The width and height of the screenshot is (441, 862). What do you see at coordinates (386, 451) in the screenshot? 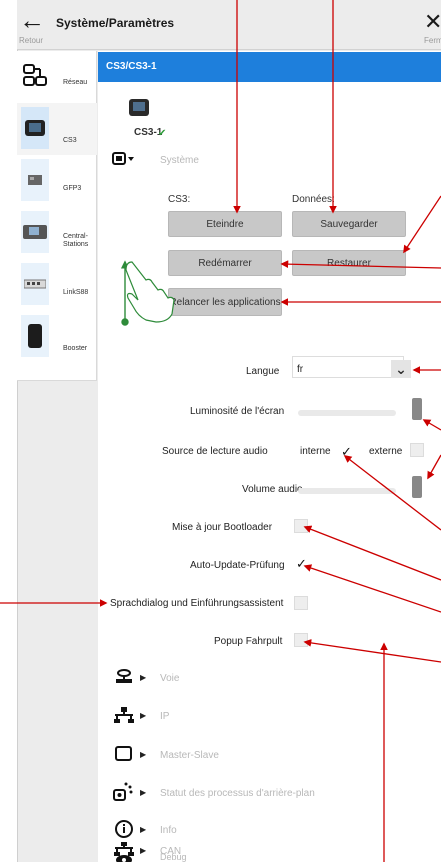
I see `audio-external-label: externe` at bounding box center [386, 451].